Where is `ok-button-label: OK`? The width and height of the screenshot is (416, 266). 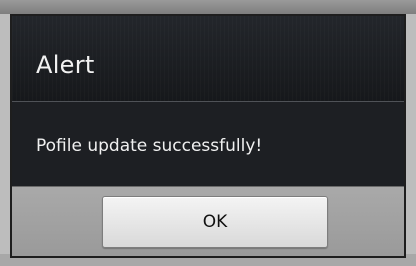 ok-button-label: OK is located at coordinates (215, 222).